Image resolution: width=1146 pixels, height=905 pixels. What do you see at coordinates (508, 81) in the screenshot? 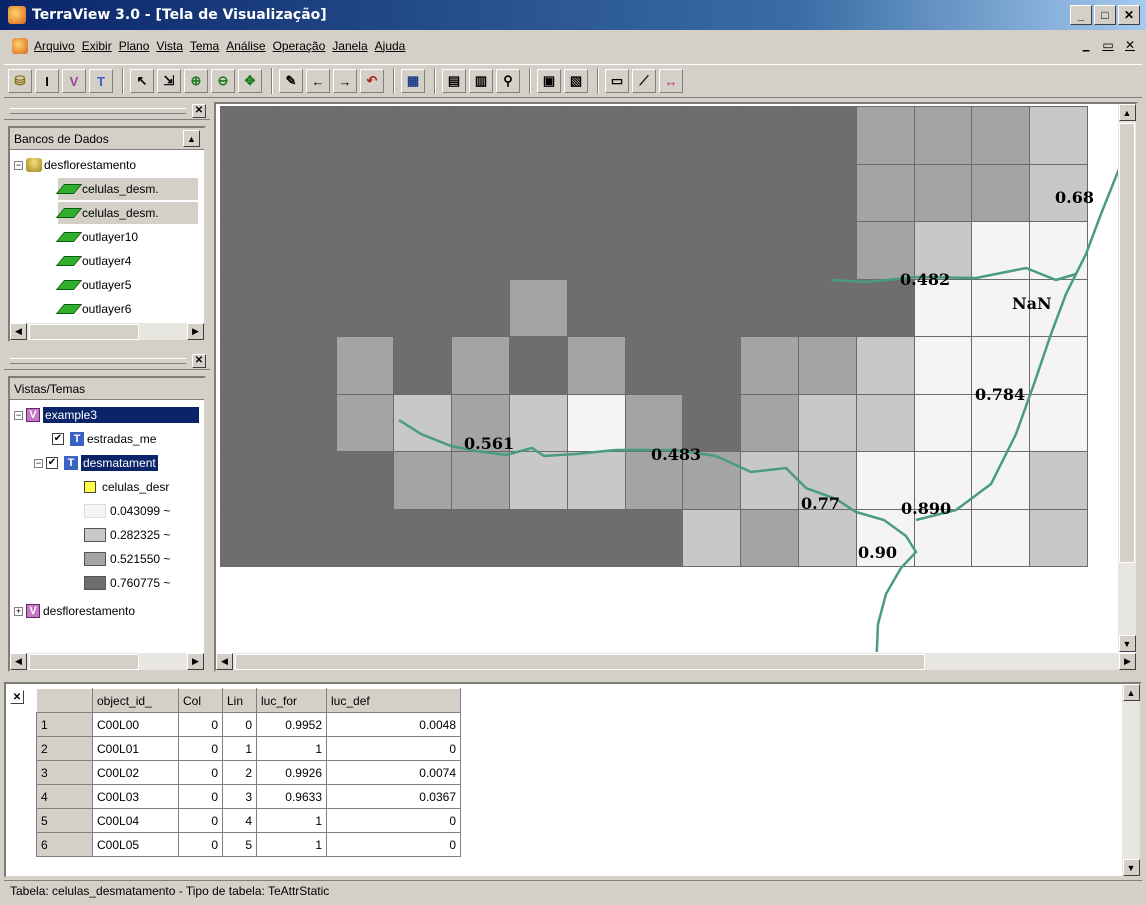
I see `query-icon: ⚲` at bounding box center [508, 81].